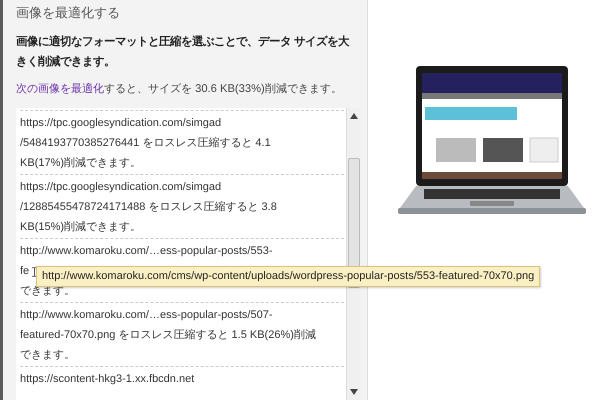 The width and height of the screenshot is (600, 400). Describe the element at coordinates (81, 227) in the screenshot. I see `resource-text: KB(15%)削減できます。` at that location.